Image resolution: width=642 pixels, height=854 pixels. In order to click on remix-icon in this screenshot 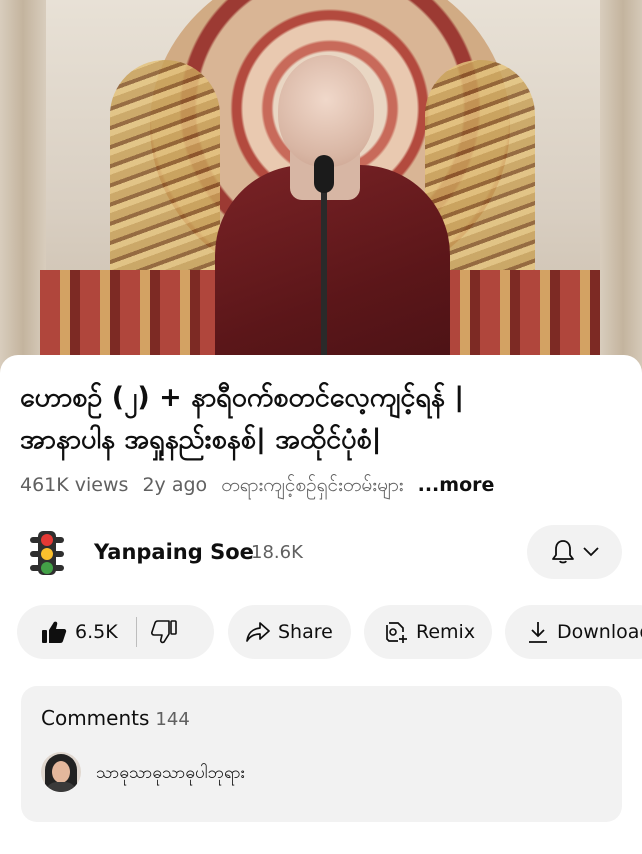, I will do `click(396, 632)`.